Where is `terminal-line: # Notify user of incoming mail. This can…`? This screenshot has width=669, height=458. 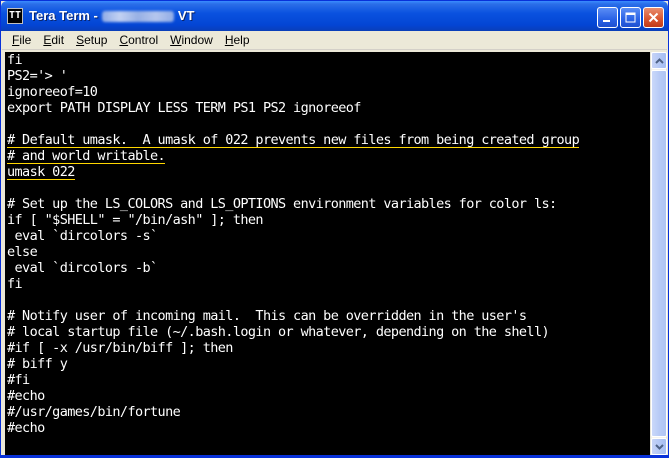
terminal-line: # Notify user of incoming mail. This can… is located at coordinates (267, 316).